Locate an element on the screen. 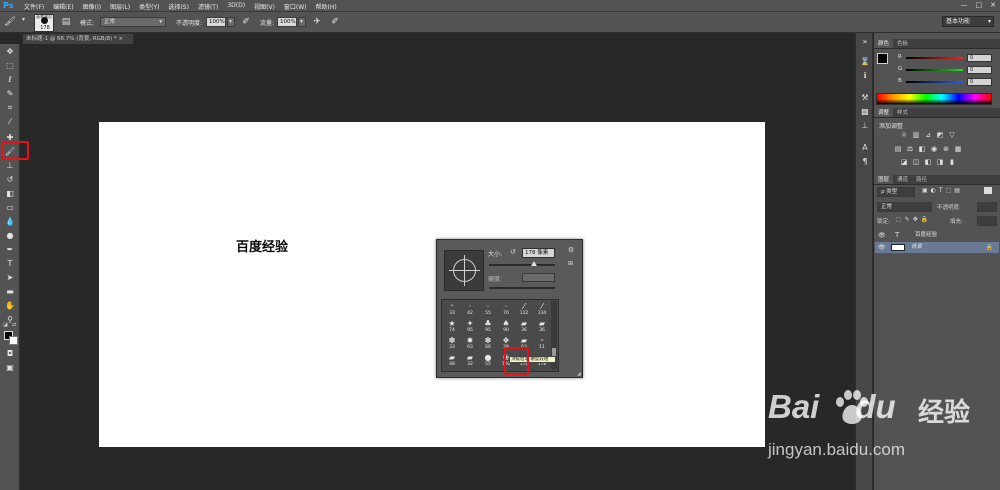  green-value-input: 0 is located at coordinates (979, 70).